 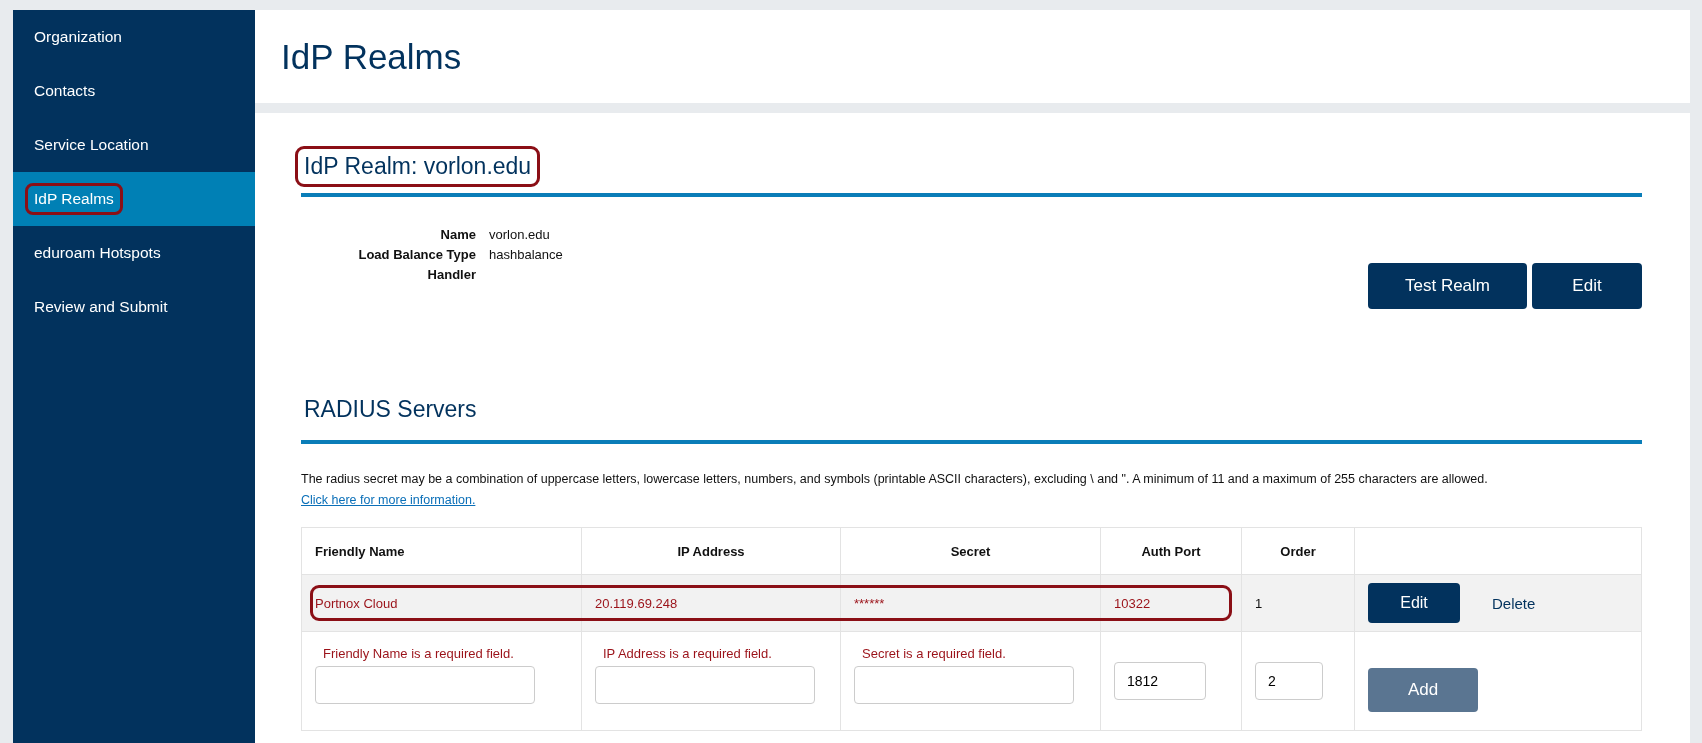 I want to click on detail-label: Name, so click(x=457, y=234).